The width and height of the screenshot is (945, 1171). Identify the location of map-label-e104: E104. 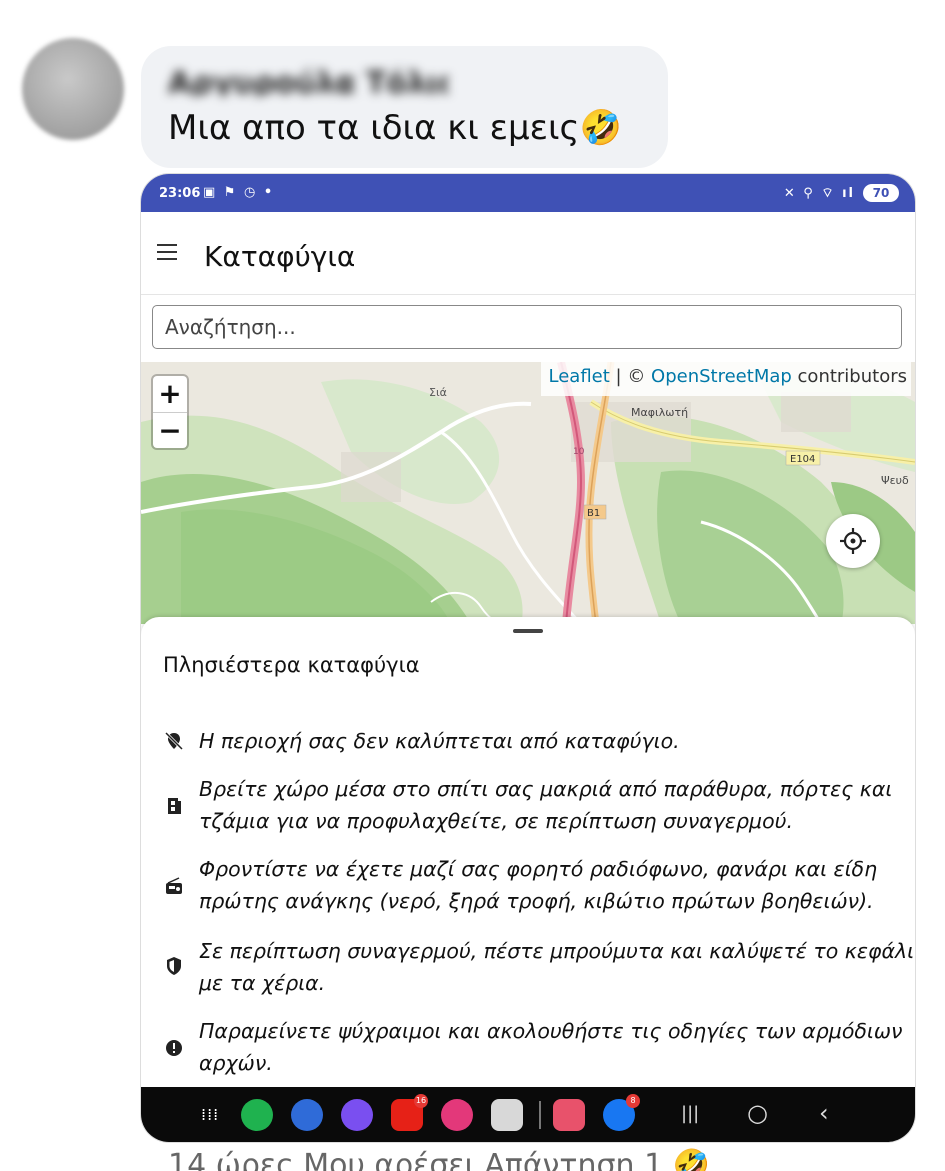
(802, 459).